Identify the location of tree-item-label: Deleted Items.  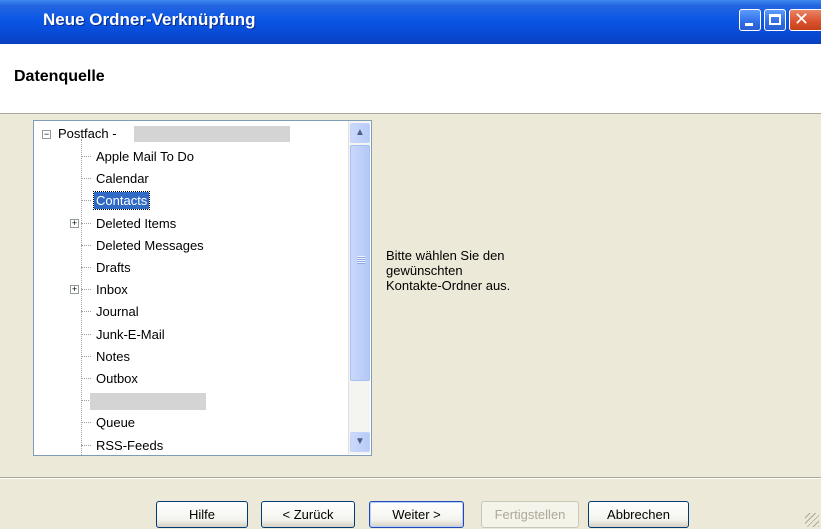
(136, 223).